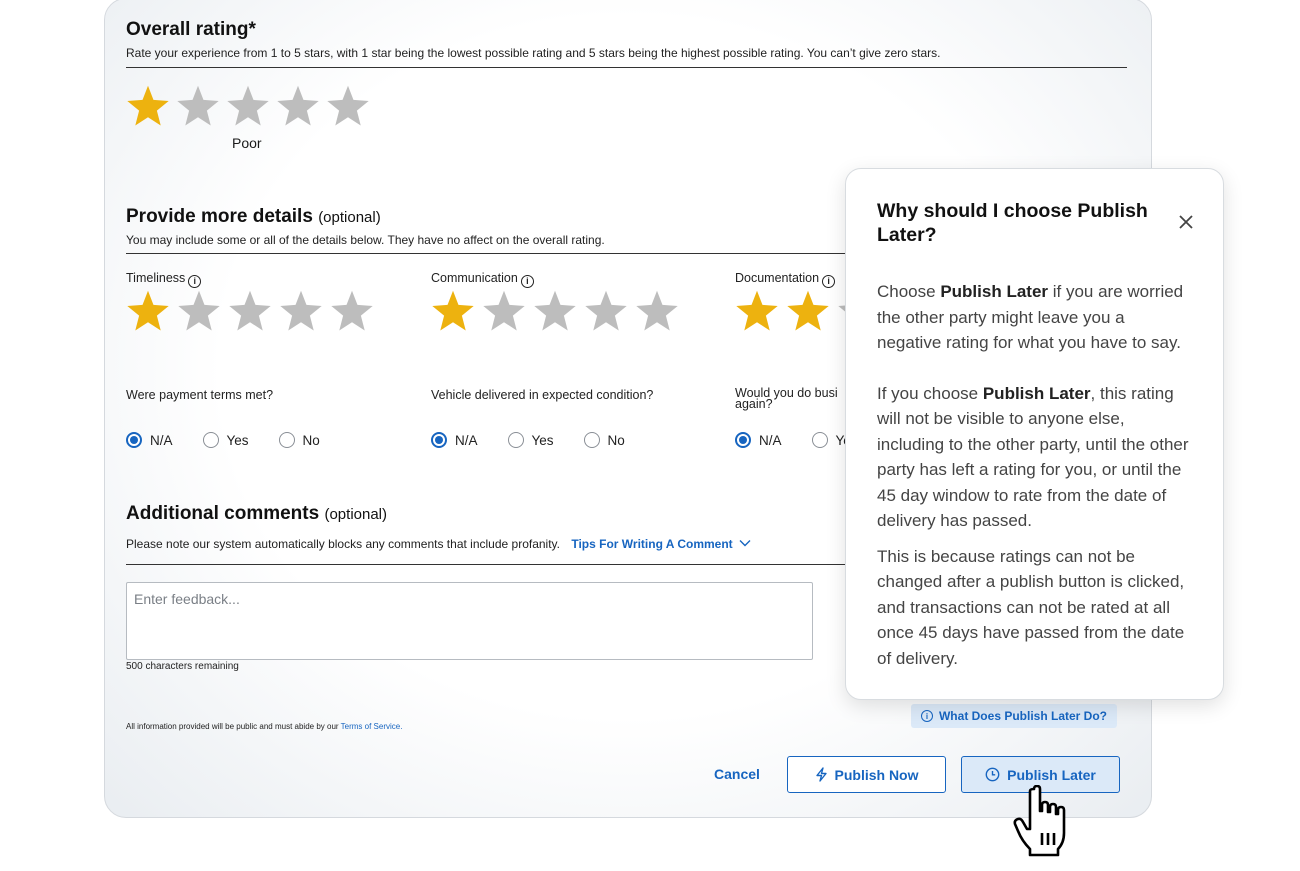 This screenshot has width=1300, height=871. What do you see at coordinates (542, 395) in the screenshot?
I see `vehicle-condition-question: Vehicle delivered in expected condition?` at bounding box center [542, 395].